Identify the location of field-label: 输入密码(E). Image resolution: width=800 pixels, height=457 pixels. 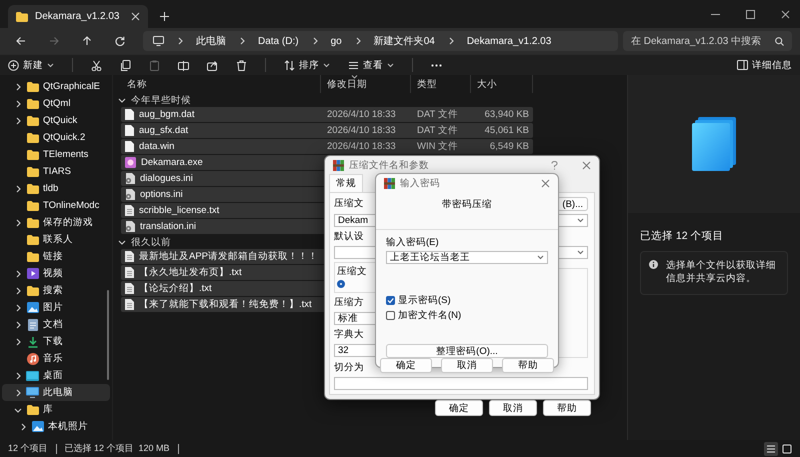
(412, 242).